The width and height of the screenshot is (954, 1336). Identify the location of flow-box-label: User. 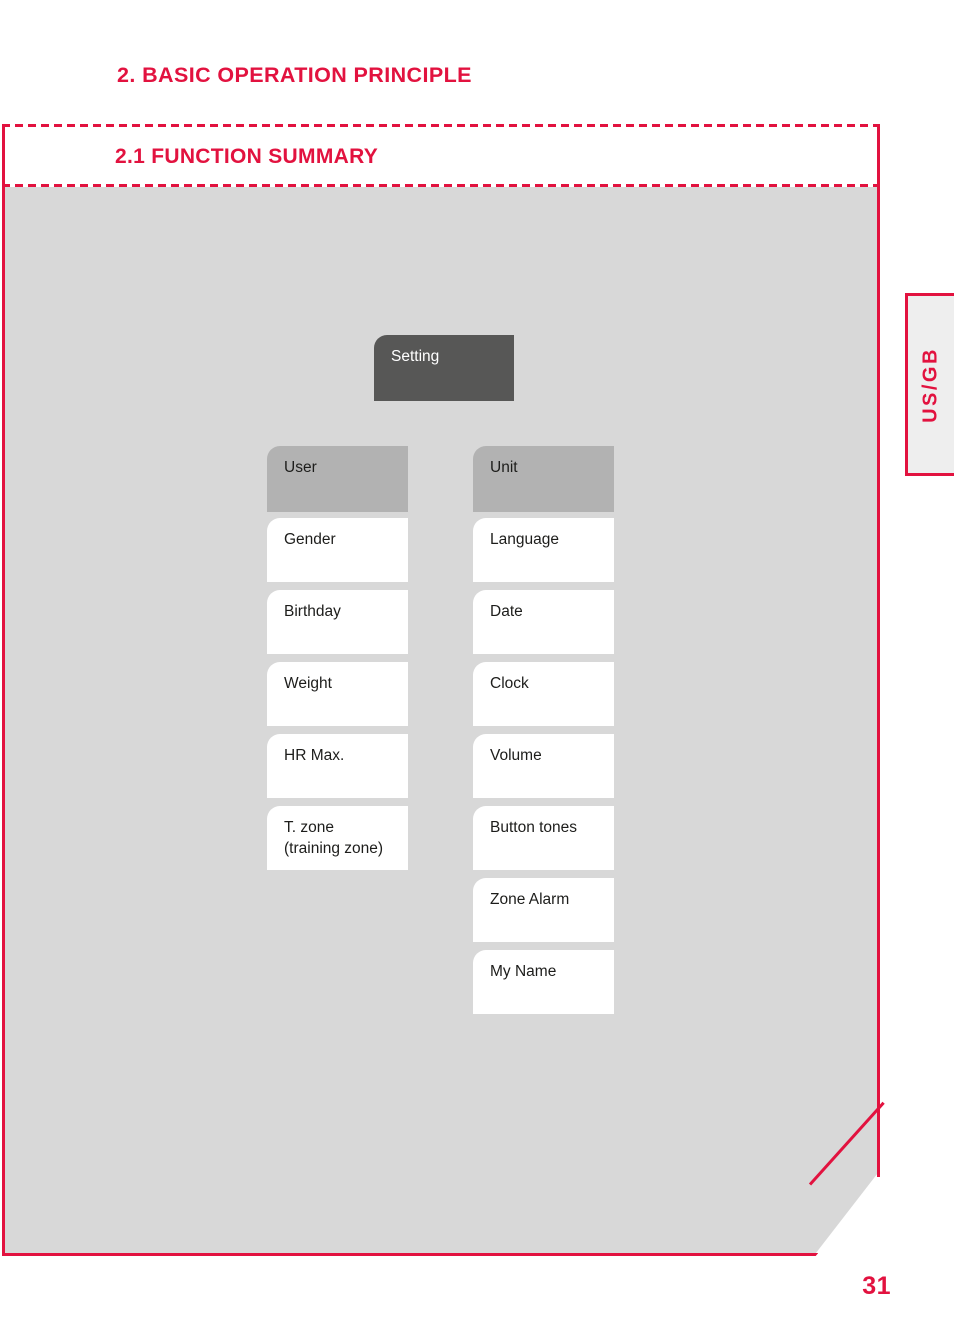
(300, 467).